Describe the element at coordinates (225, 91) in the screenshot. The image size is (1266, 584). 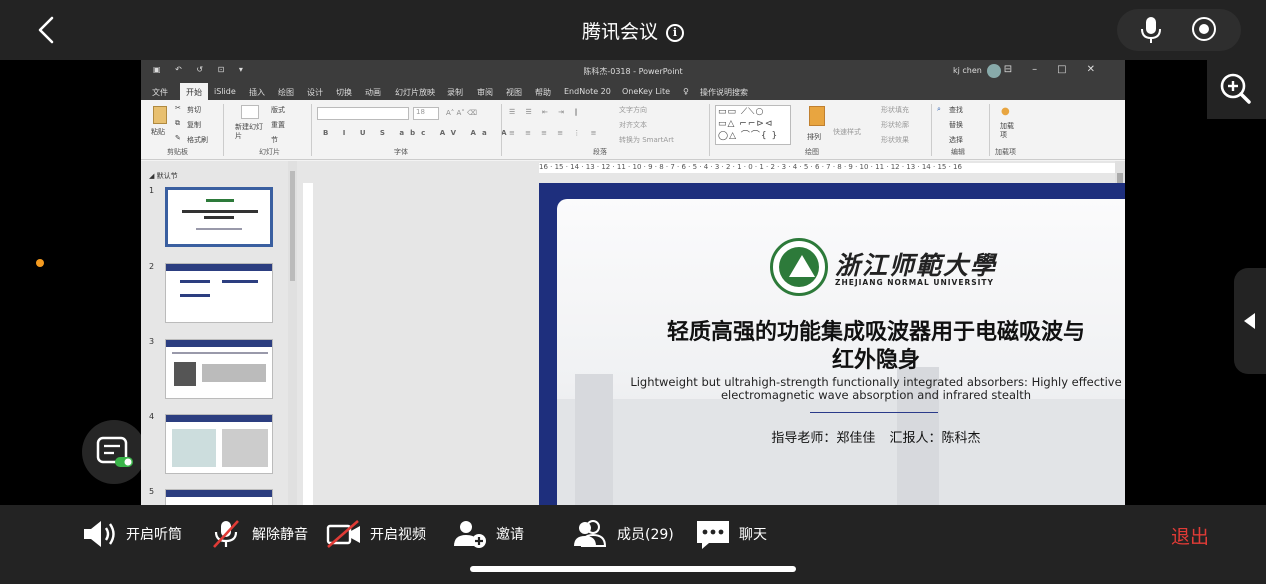
I see `tab-islide: iSlide` at that location.